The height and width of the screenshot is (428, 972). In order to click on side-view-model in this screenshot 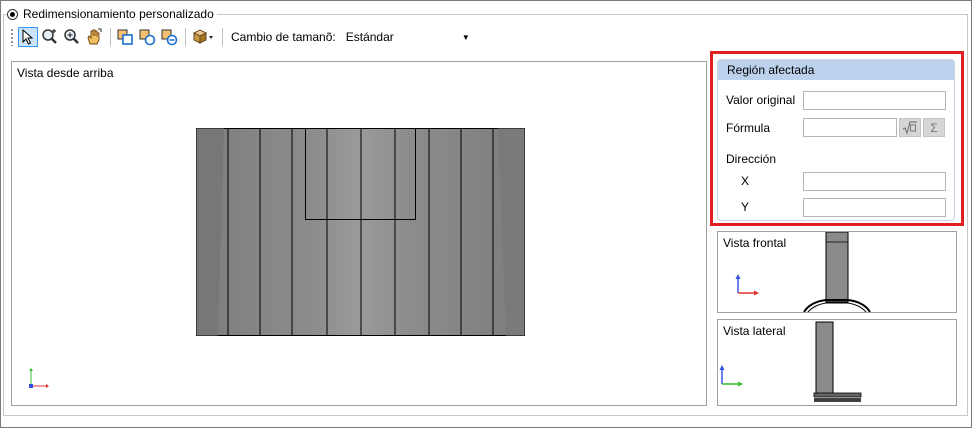, I will do `click(838, 363)`.